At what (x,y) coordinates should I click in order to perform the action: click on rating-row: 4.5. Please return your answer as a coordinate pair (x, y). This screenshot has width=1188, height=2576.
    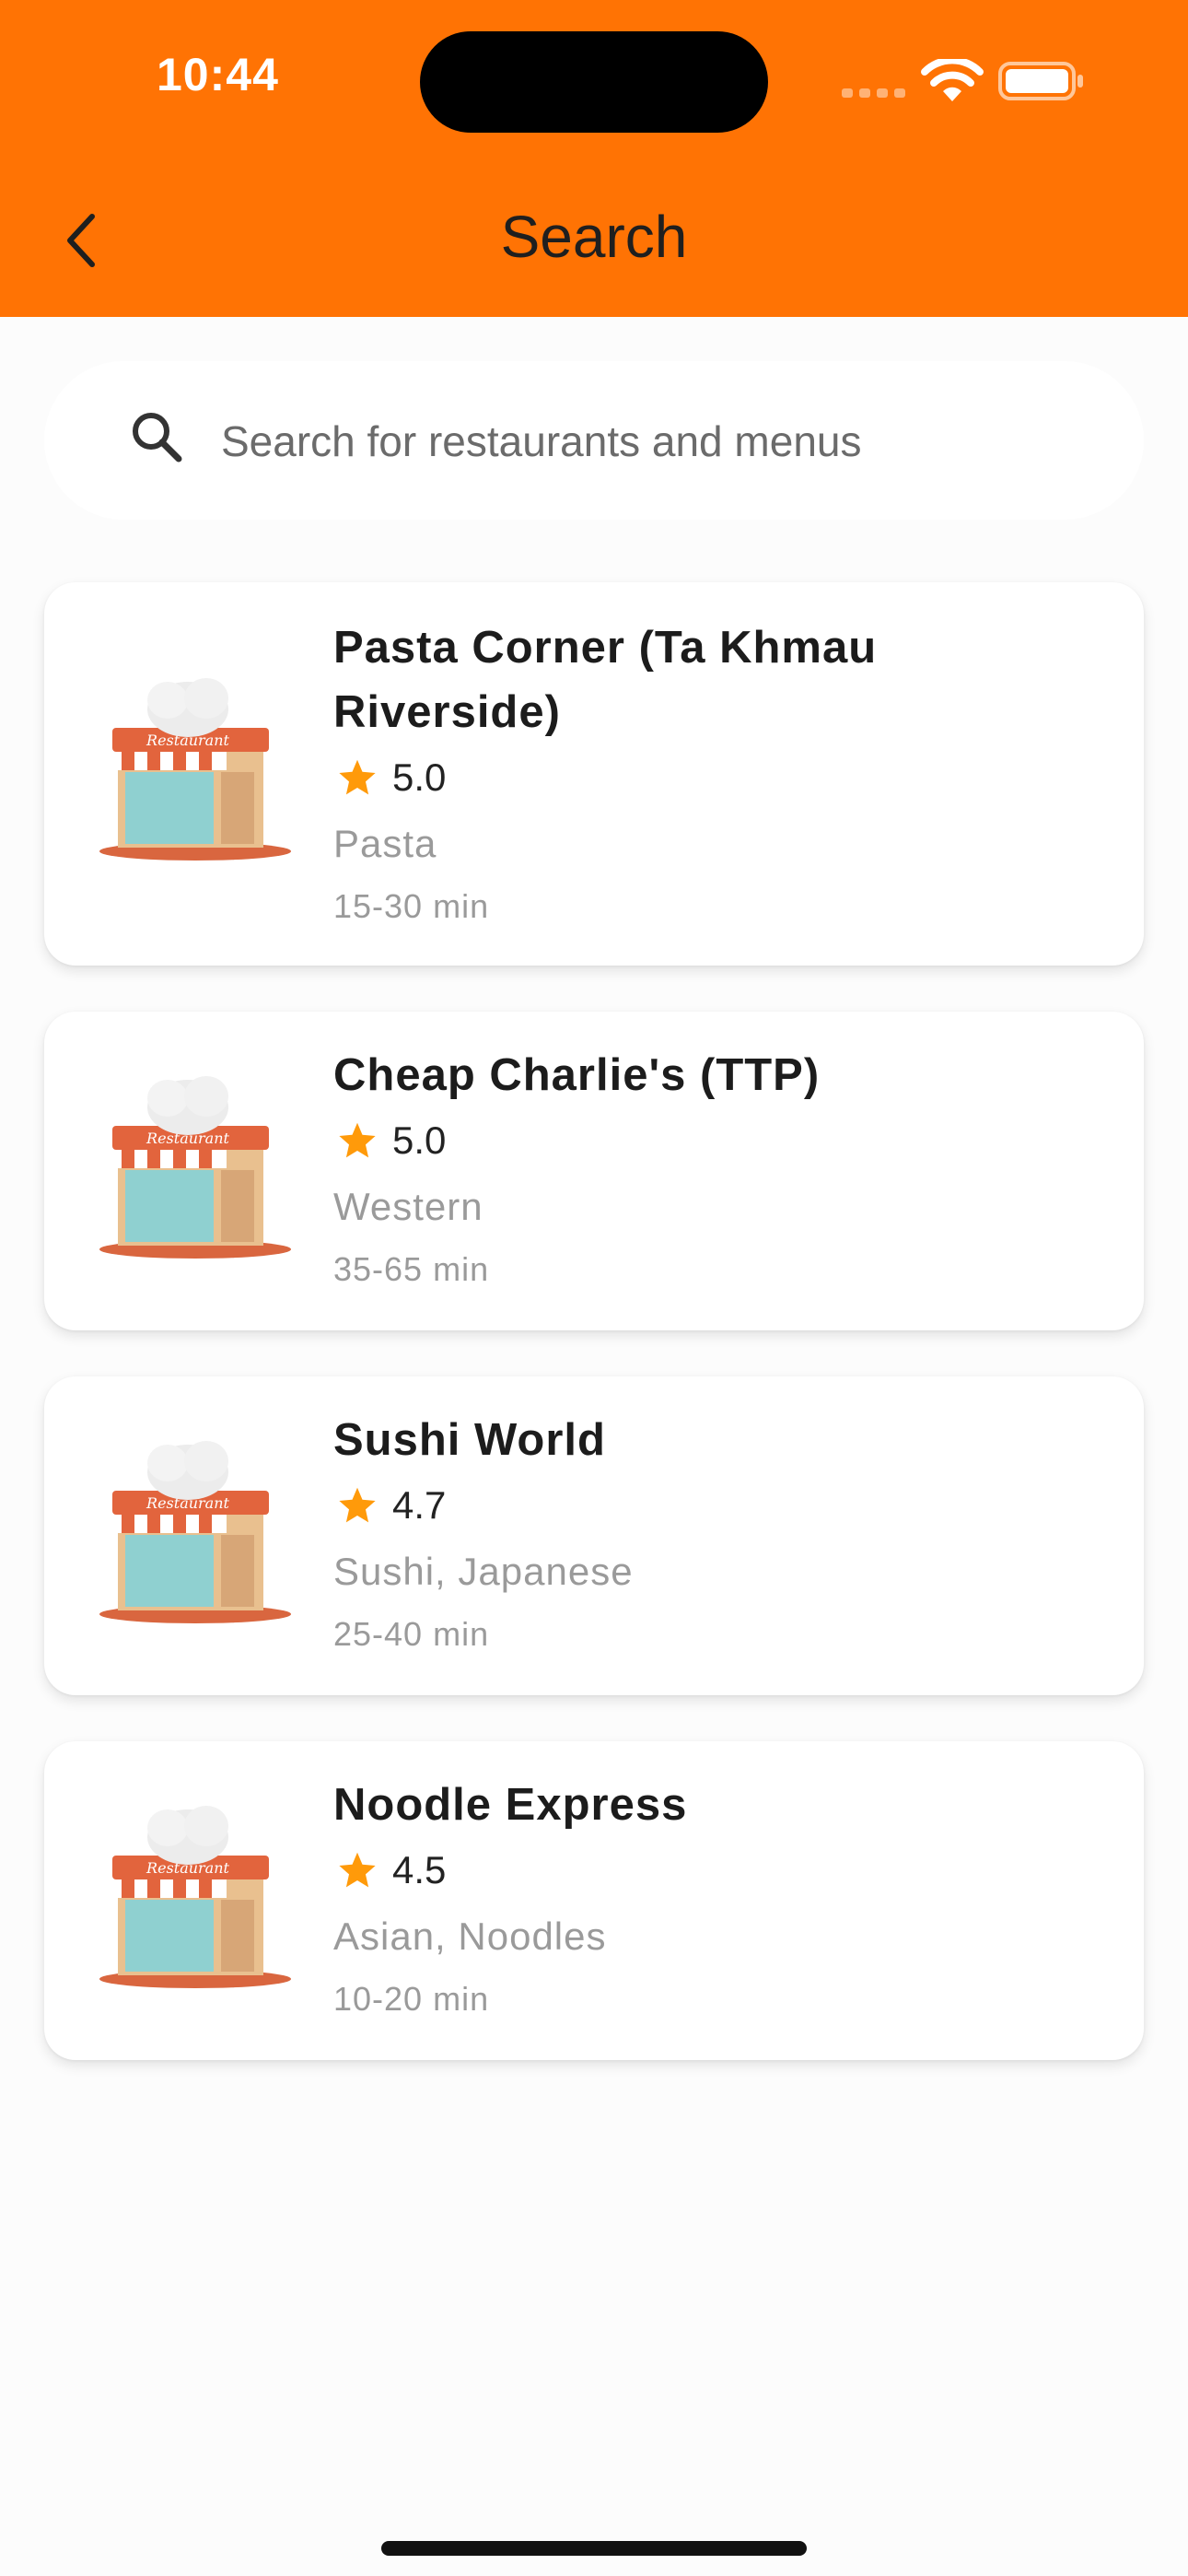
    Looking at the image, I should click on (720, 1870).